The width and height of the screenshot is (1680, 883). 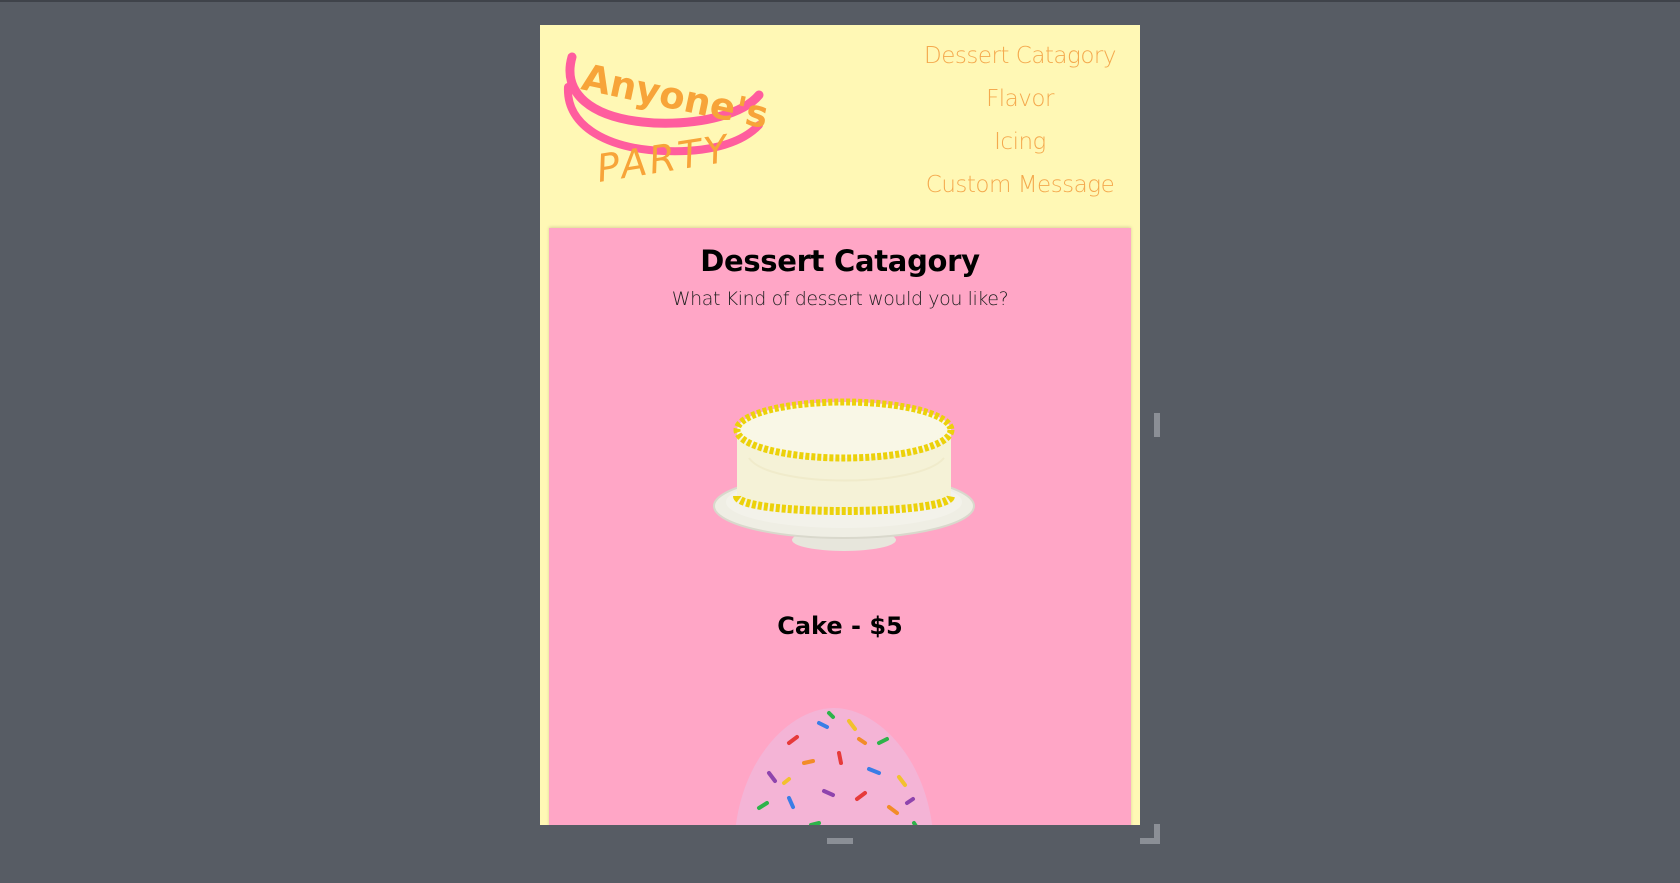 What do you see at coordinates (664, 158) in the screenshot?
I see `logo-line2: PARTY` at bounding box center [664, 158].